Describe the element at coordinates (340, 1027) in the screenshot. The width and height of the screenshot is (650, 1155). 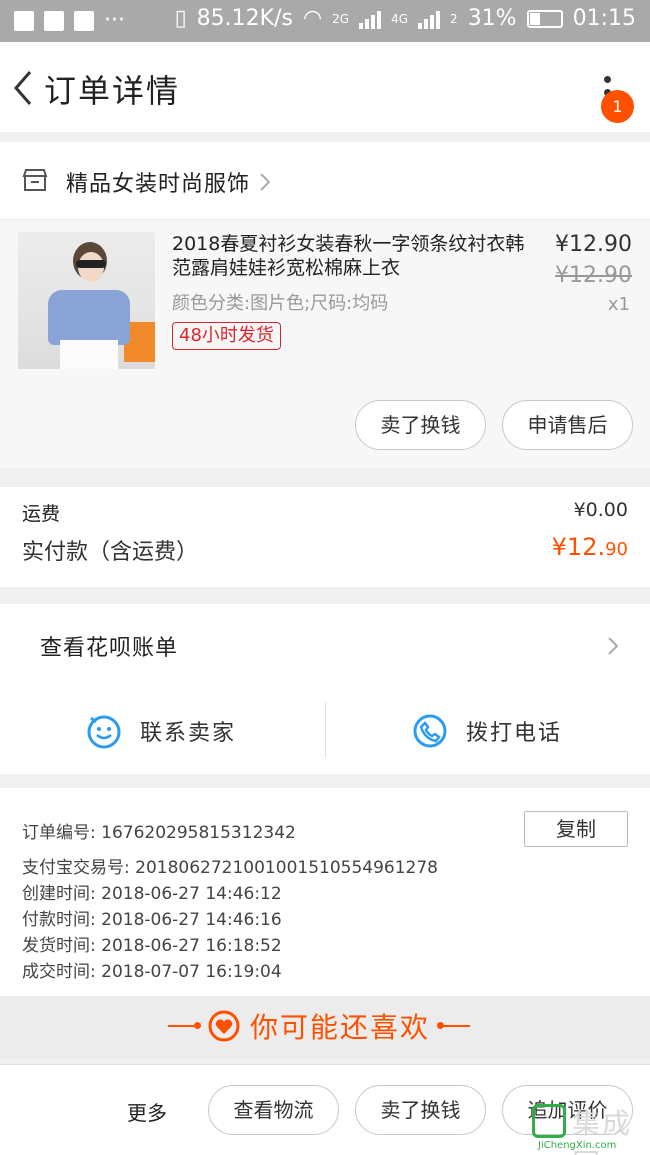
I see `recommend-title: 你可能还喜欢` at that location.